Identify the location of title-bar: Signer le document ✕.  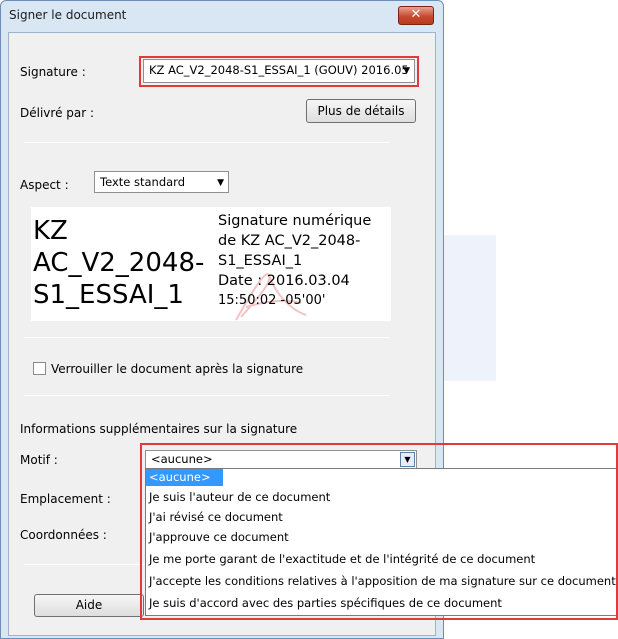
(222, 16).